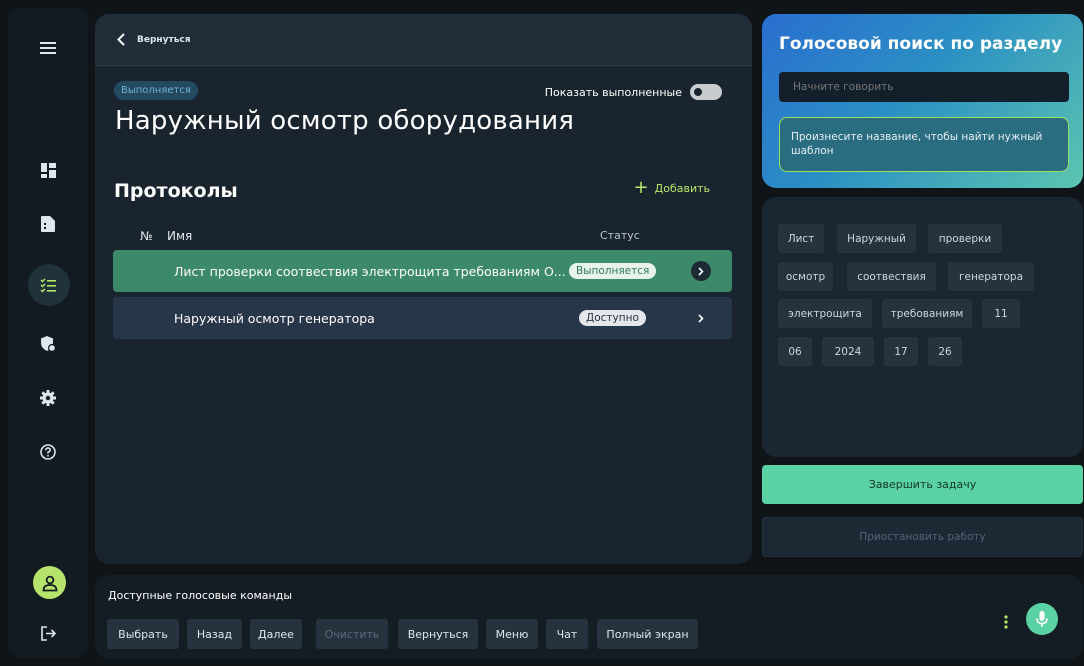  I want to click on protocol-name: Наружный осмотр генератора, so click(274, 318).